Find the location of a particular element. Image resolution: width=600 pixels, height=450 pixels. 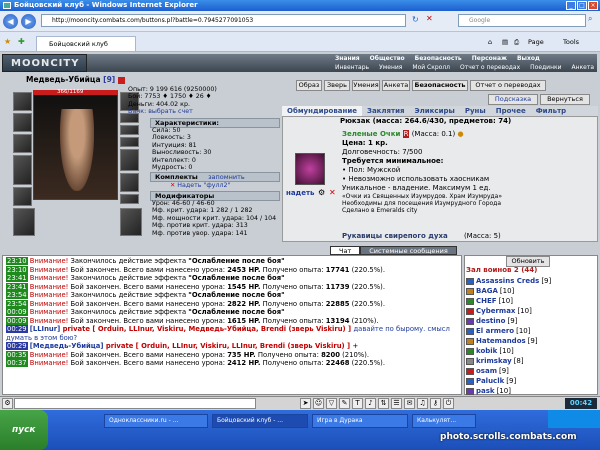

sets-header: Комплекты запомнить is located at coordinates (215, 177).